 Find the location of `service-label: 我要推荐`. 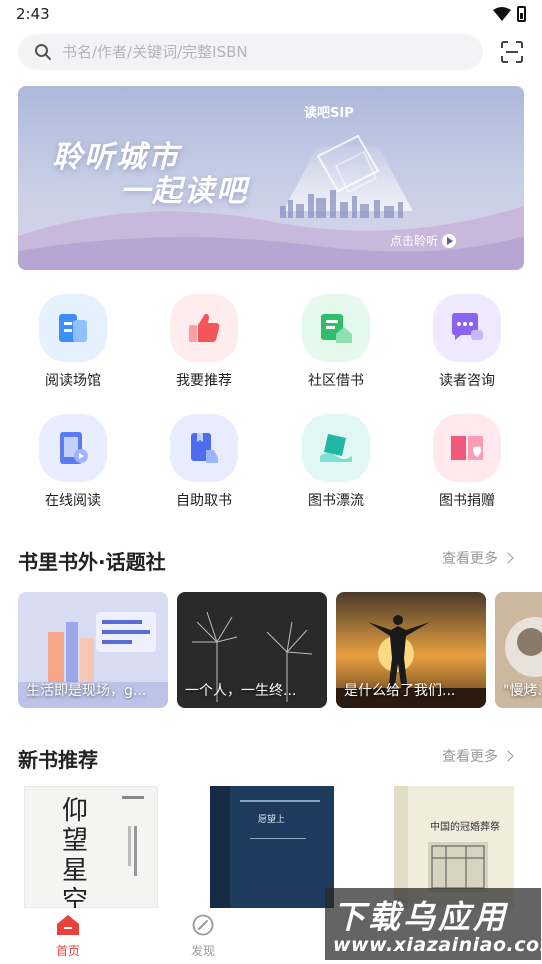

service-label: 我要推荐 is located at coordinates (204, 381).